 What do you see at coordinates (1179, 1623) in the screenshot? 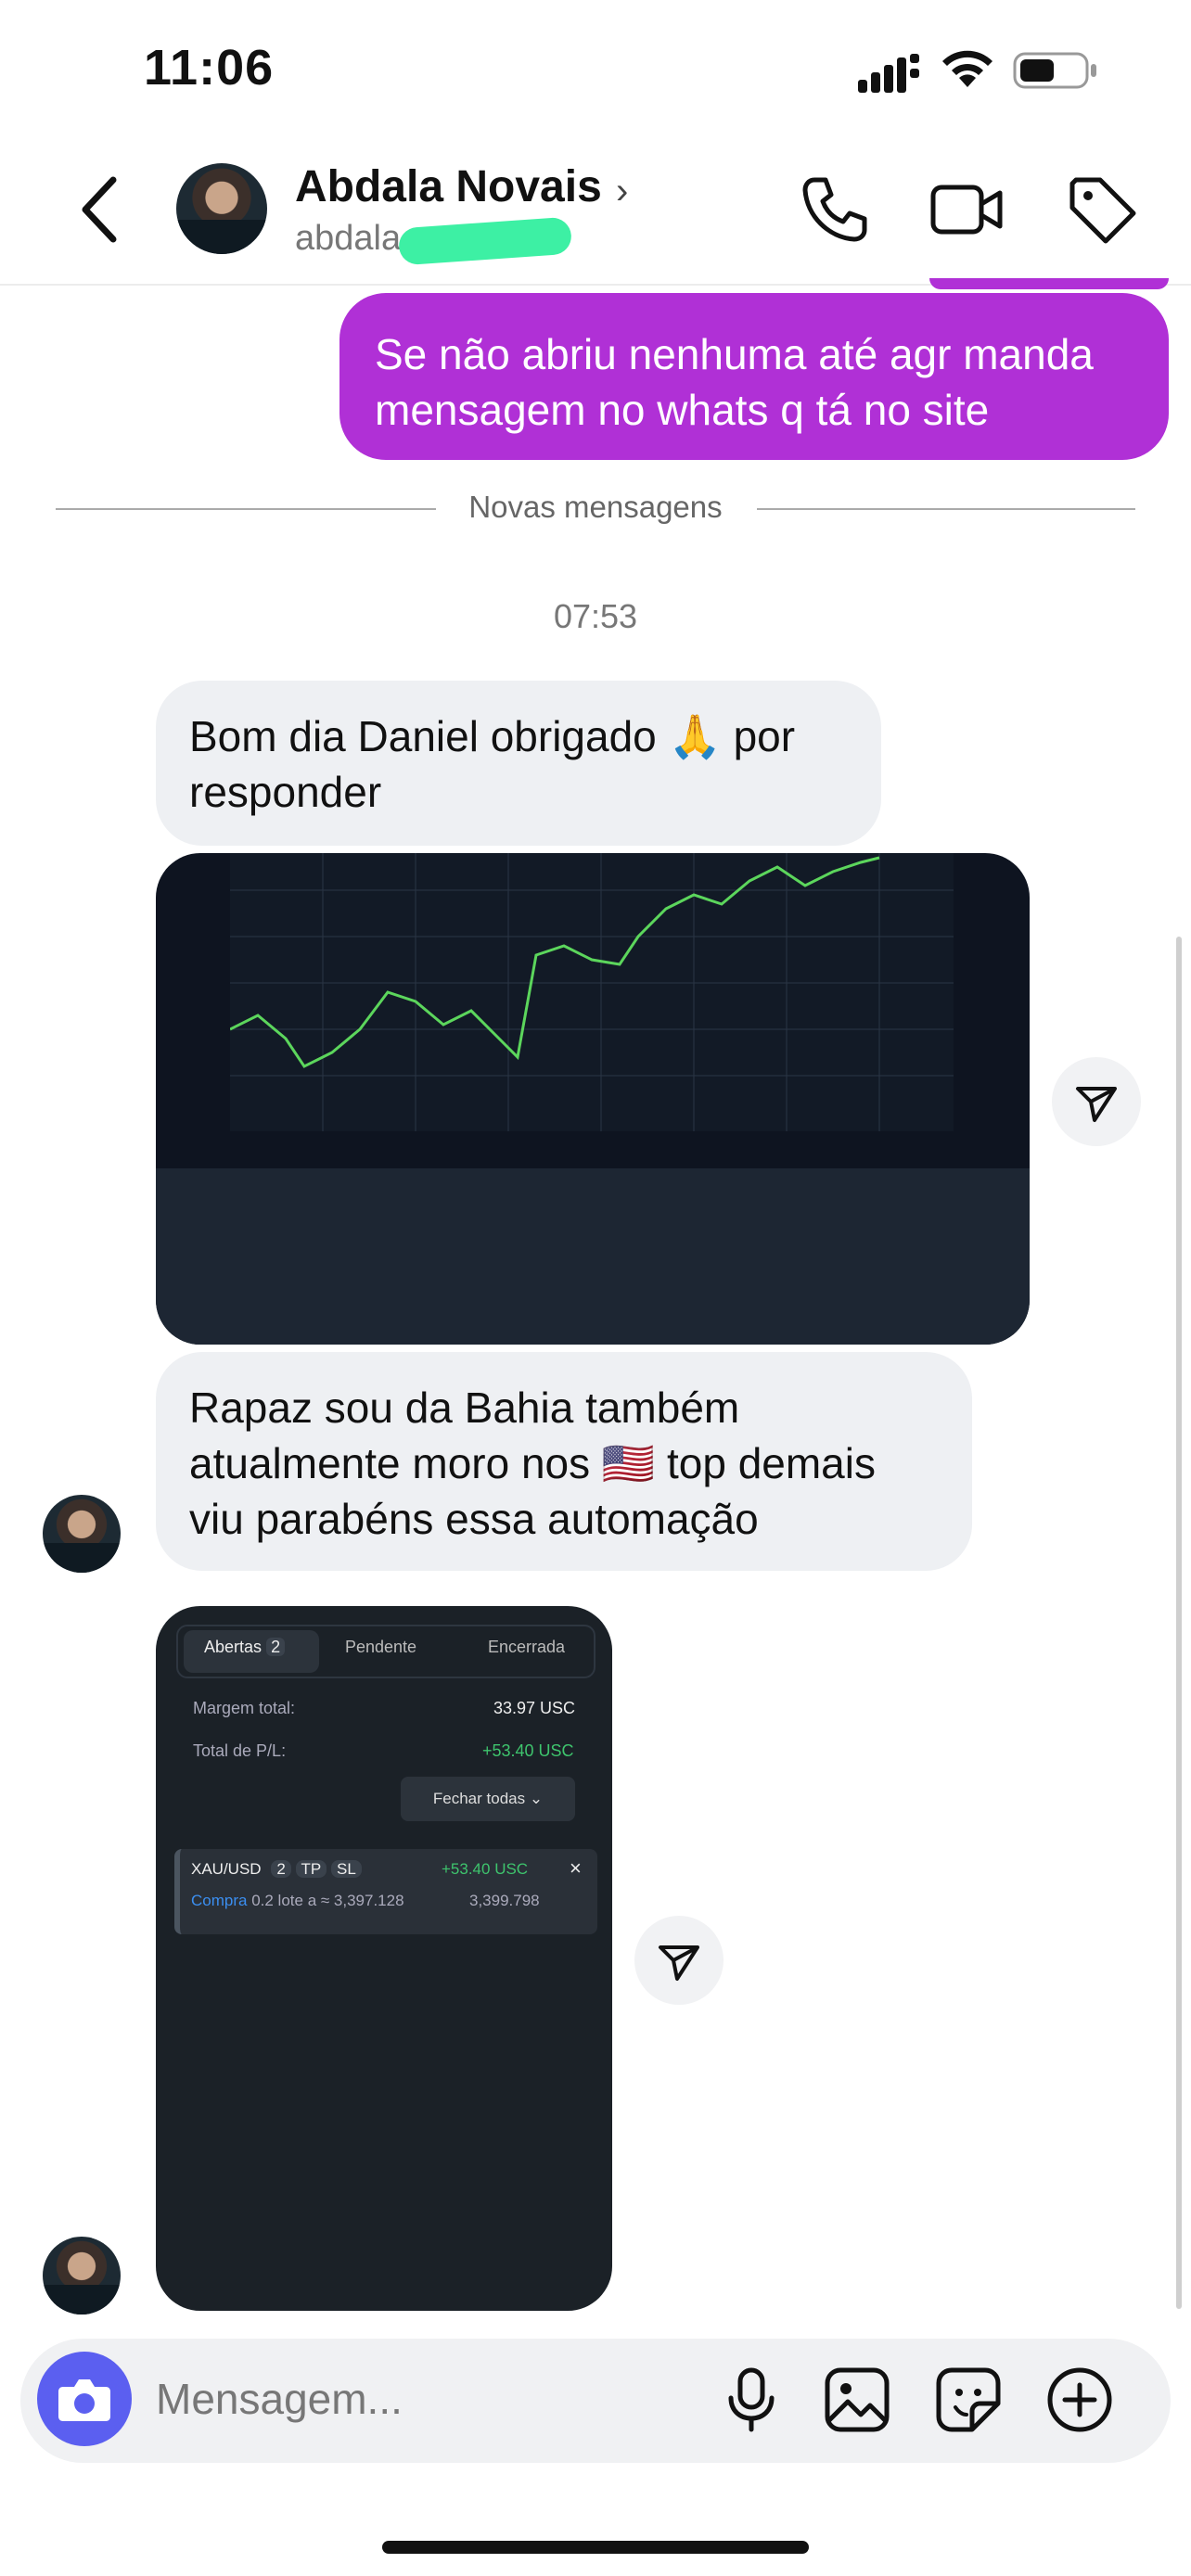
I see `scrollbar` at bounding box center [1179, 1623].